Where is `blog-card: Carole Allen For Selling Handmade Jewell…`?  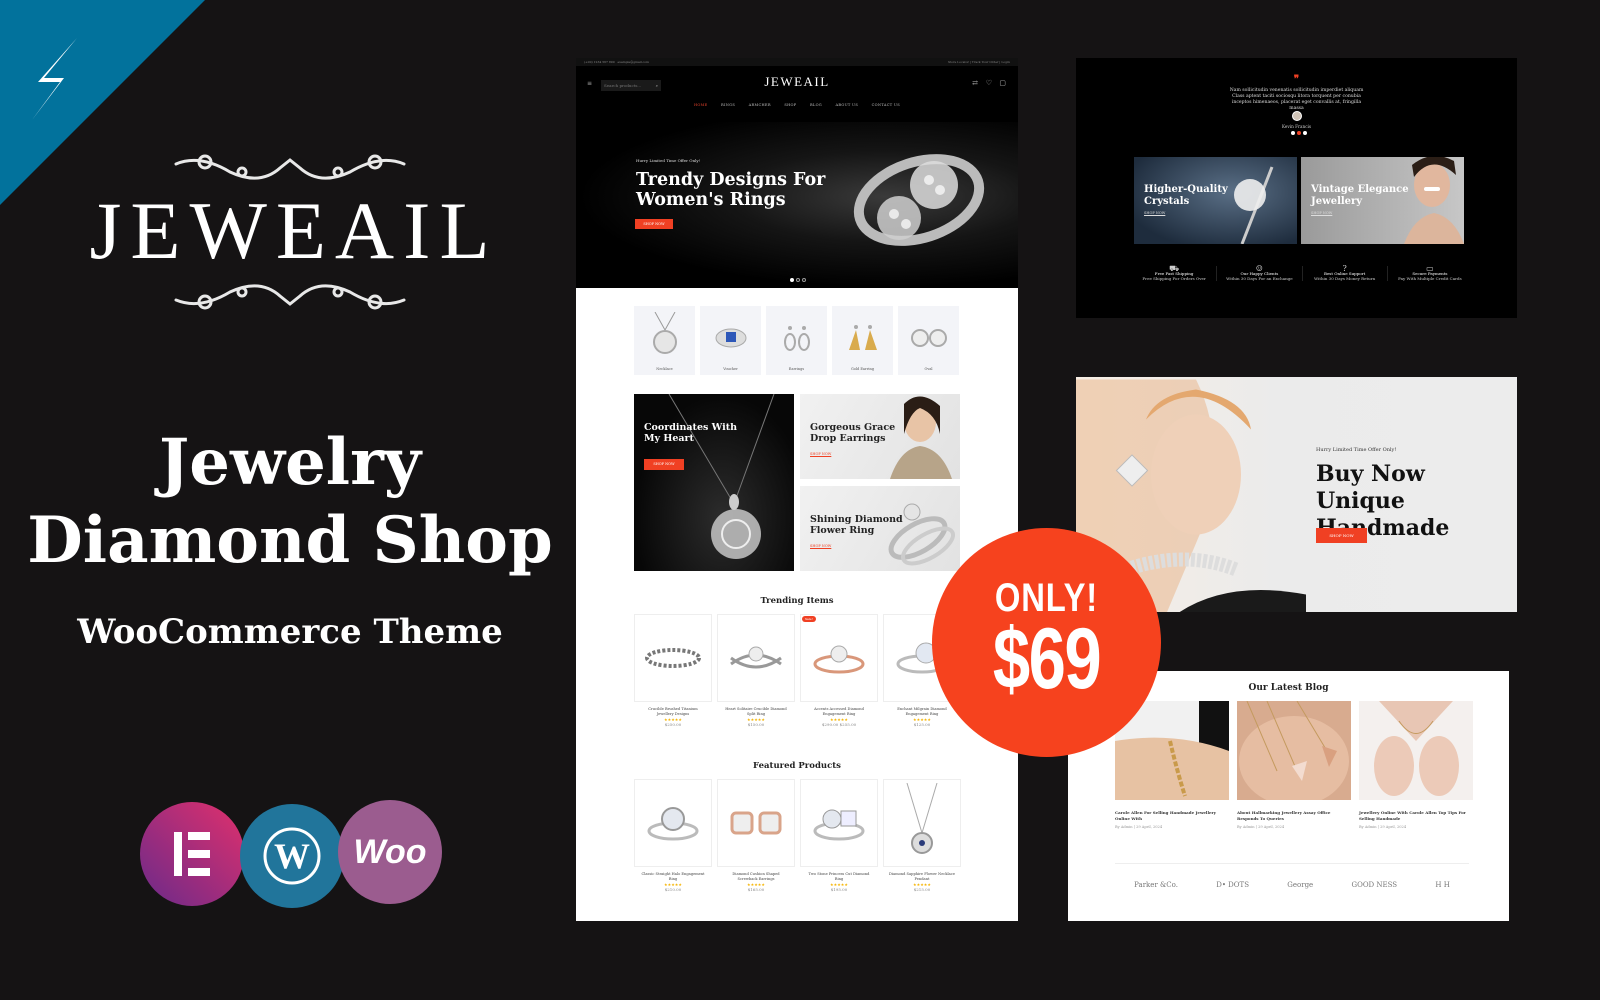 blog-card: Carole Allen For Selling Handmade Jewell… is located at coordinates (1172, 765).